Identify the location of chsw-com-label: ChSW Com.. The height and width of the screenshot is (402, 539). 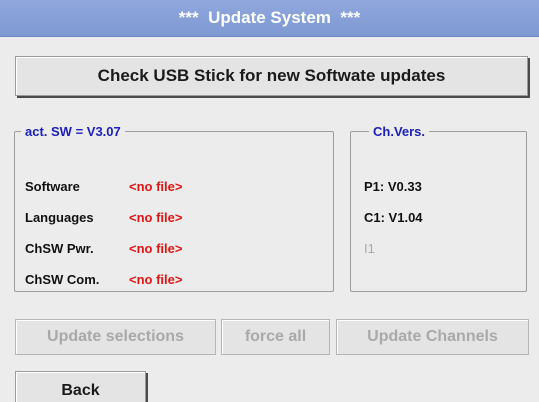
(62, 279).